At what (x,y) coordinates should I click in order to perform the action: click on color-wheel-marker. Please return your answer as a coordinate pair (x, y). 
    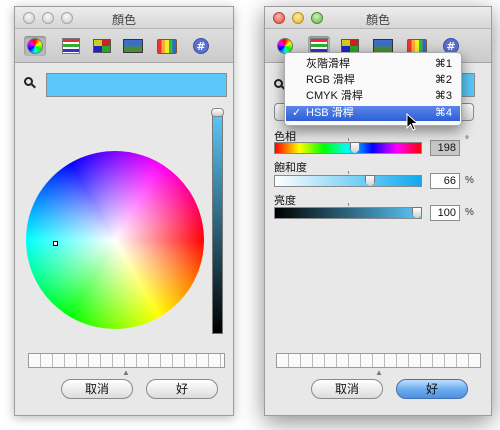
    Looking at the image, I should click on (55, 243).